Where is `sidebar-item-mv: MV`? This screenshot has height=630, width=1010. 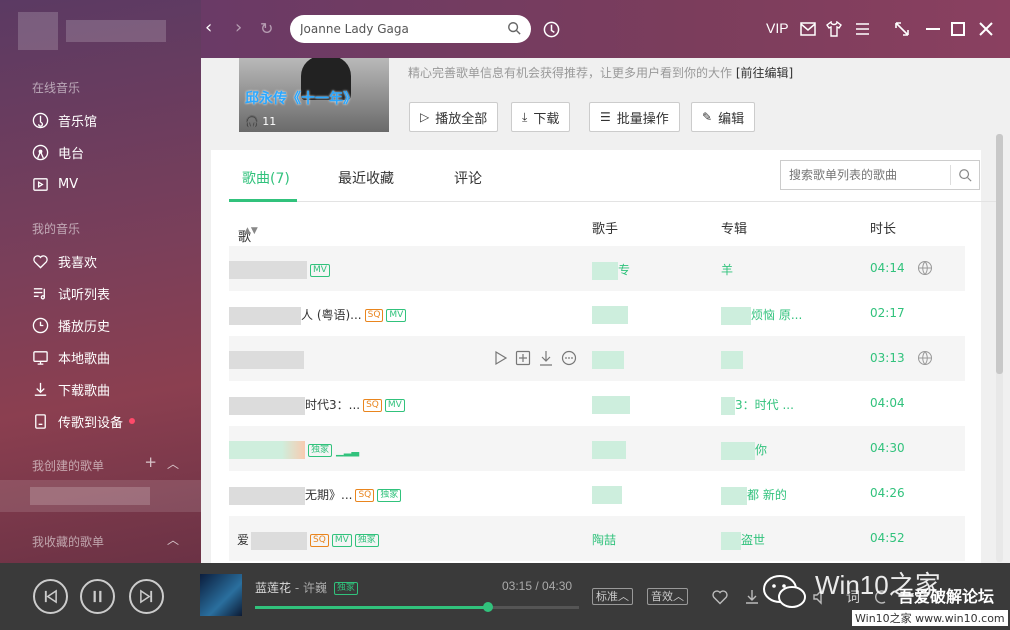 sidebar-item-mv: MV is located at coordinates (54, 184).